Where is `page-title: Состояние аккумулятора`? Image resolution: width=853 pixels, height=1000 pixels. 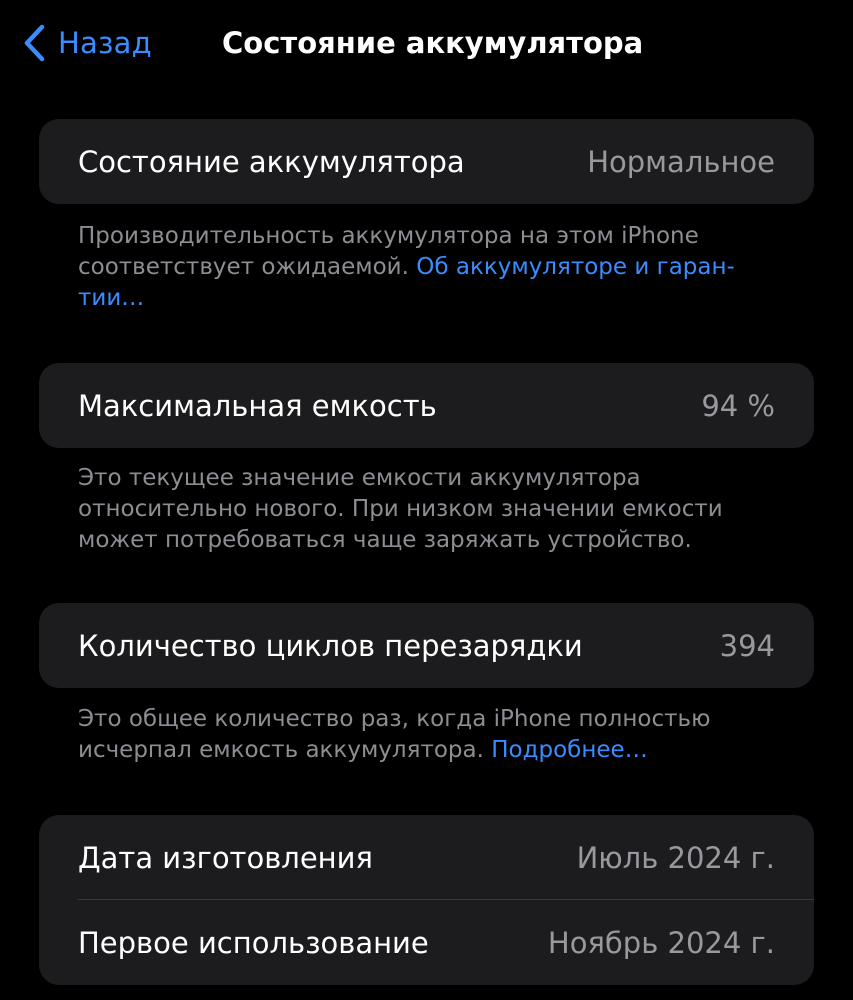
page-title: Состояние аккумулятора is located at coordinates (433, 43).